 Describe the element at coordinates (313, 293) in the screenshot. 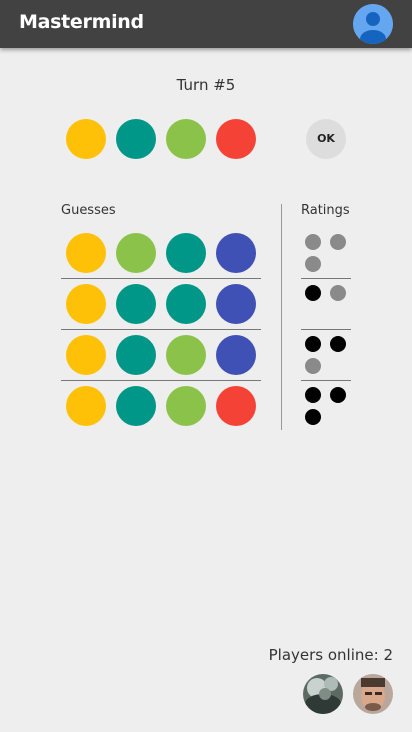

I see `rating-2-black-pin` at that location.